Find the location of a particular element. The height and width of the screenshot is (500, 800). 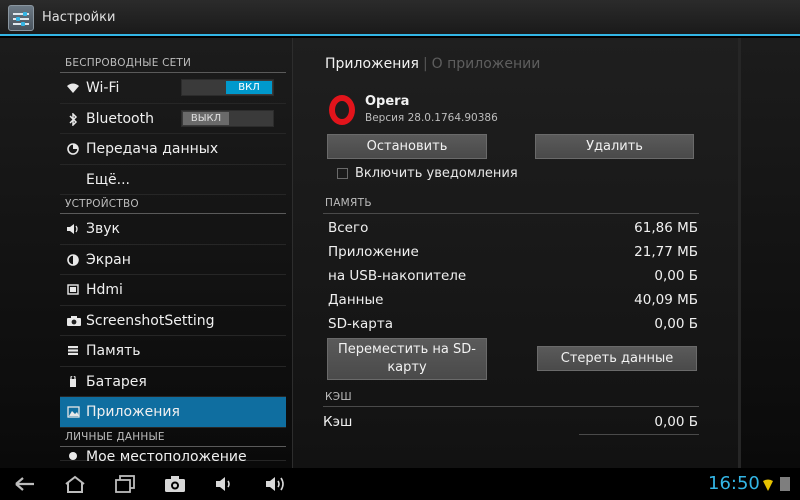

wifi-toggle-state: ВКЛ is located at coordinates (249, 87).